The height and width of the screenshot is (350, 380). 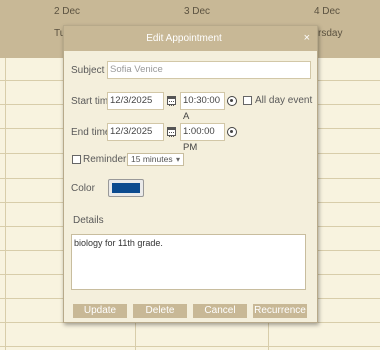 I want to click on color-picker, so click(x=126, y=188).